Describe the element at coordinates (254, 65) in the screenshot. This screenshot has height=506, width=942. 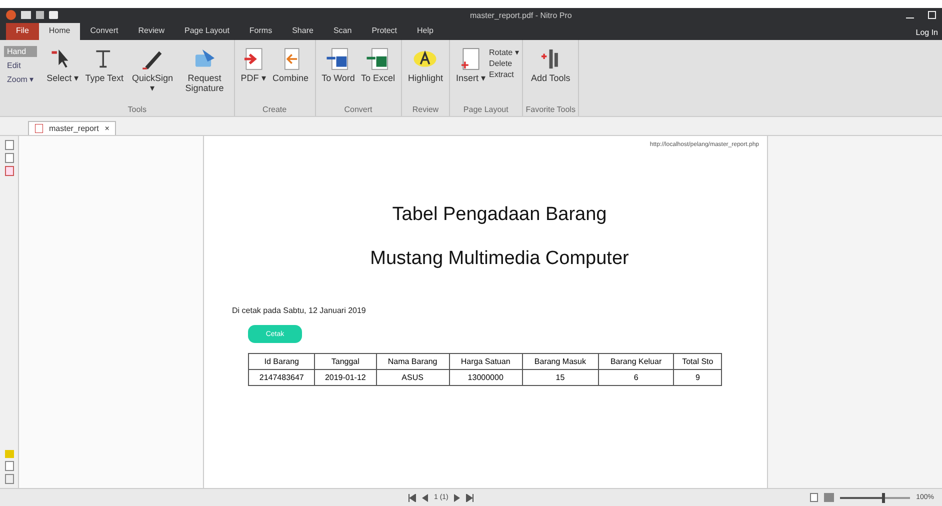
I see `ribbon-button: PDF ▾` at that location.